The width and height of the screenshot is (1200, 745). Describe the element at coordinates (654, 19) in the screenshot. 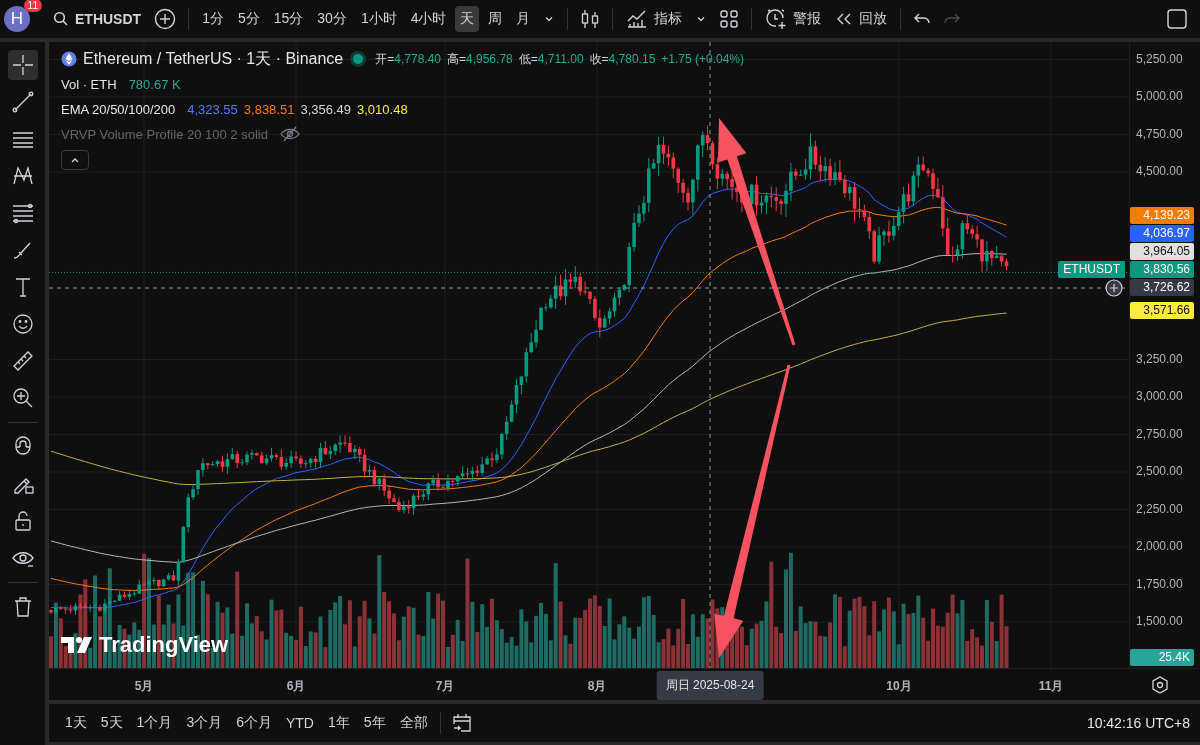

I see `indicators-button: 指标` at that location.